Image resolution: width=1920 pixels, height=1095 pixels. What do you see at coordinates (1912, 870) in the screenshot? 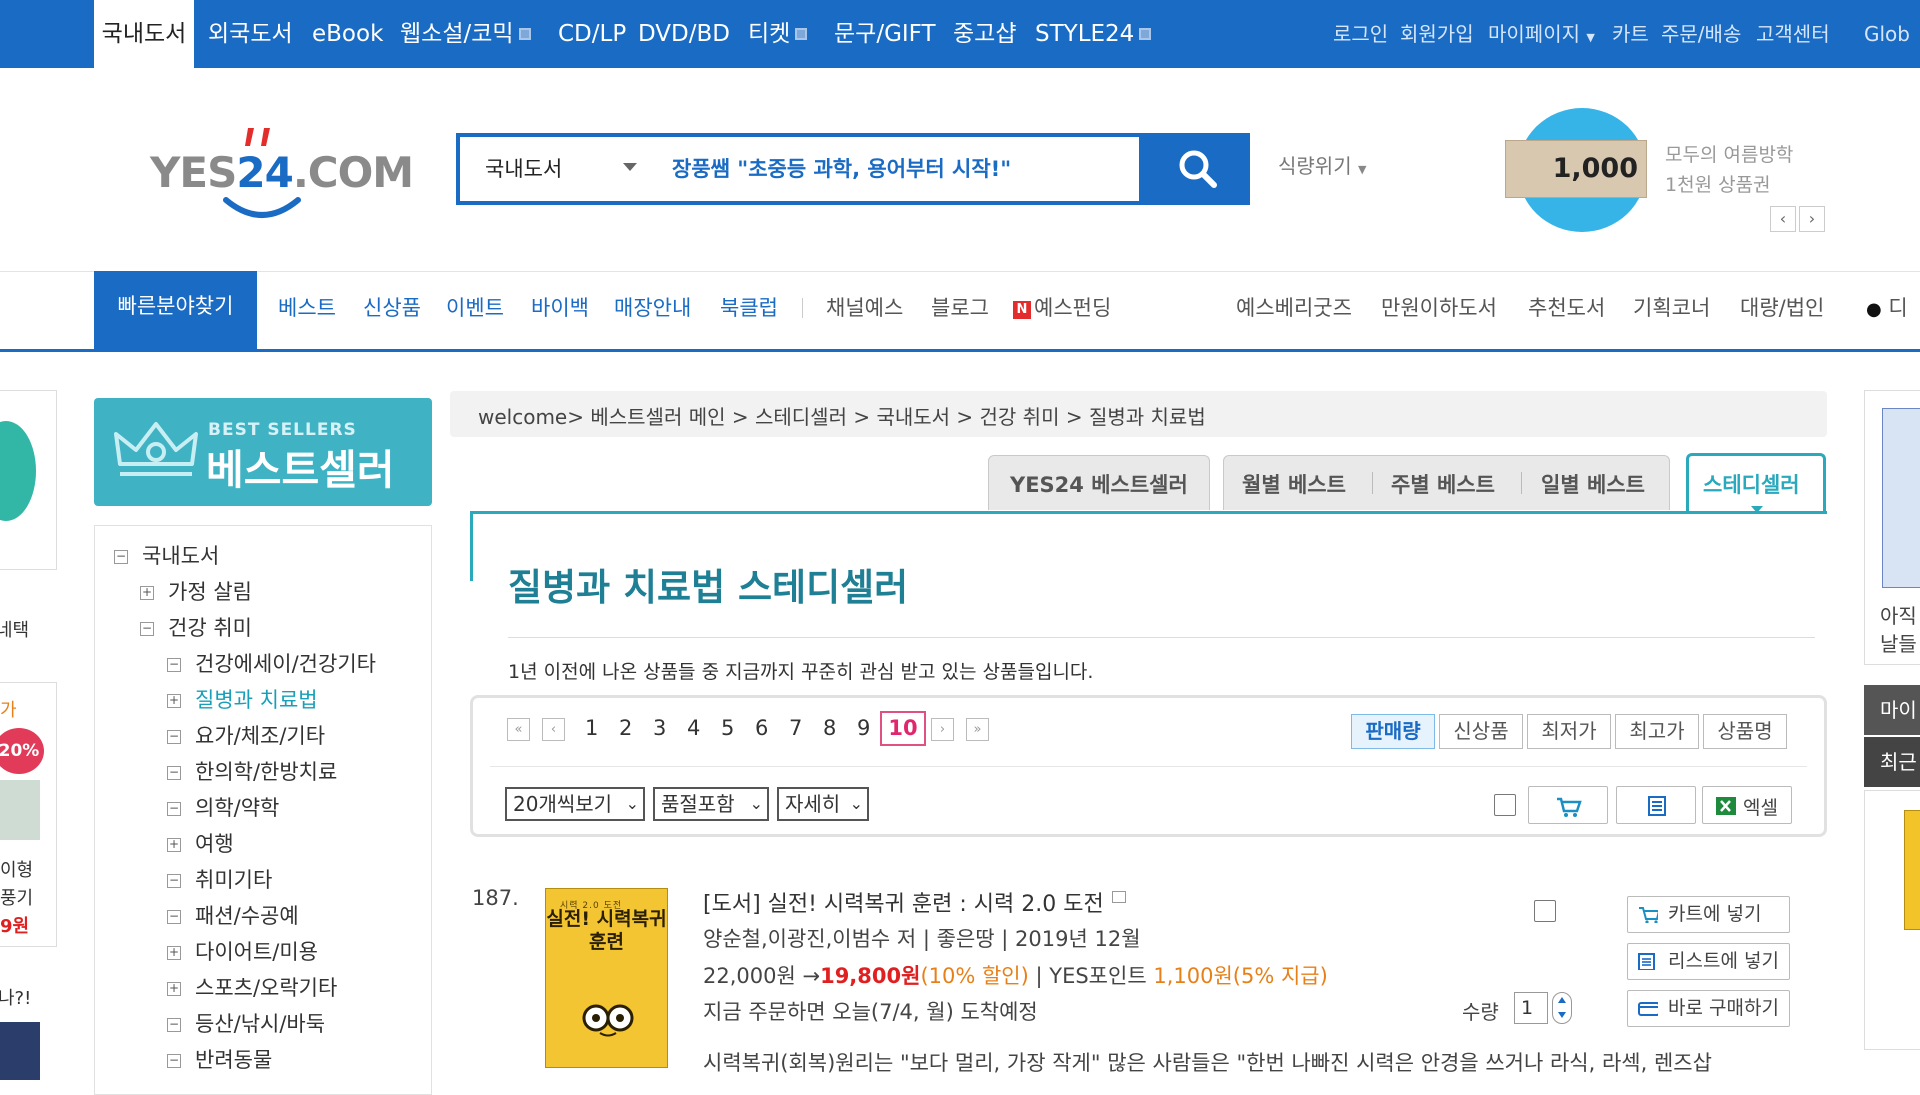
I see `right-recent-item-image` at bounding box center [1912, 870].